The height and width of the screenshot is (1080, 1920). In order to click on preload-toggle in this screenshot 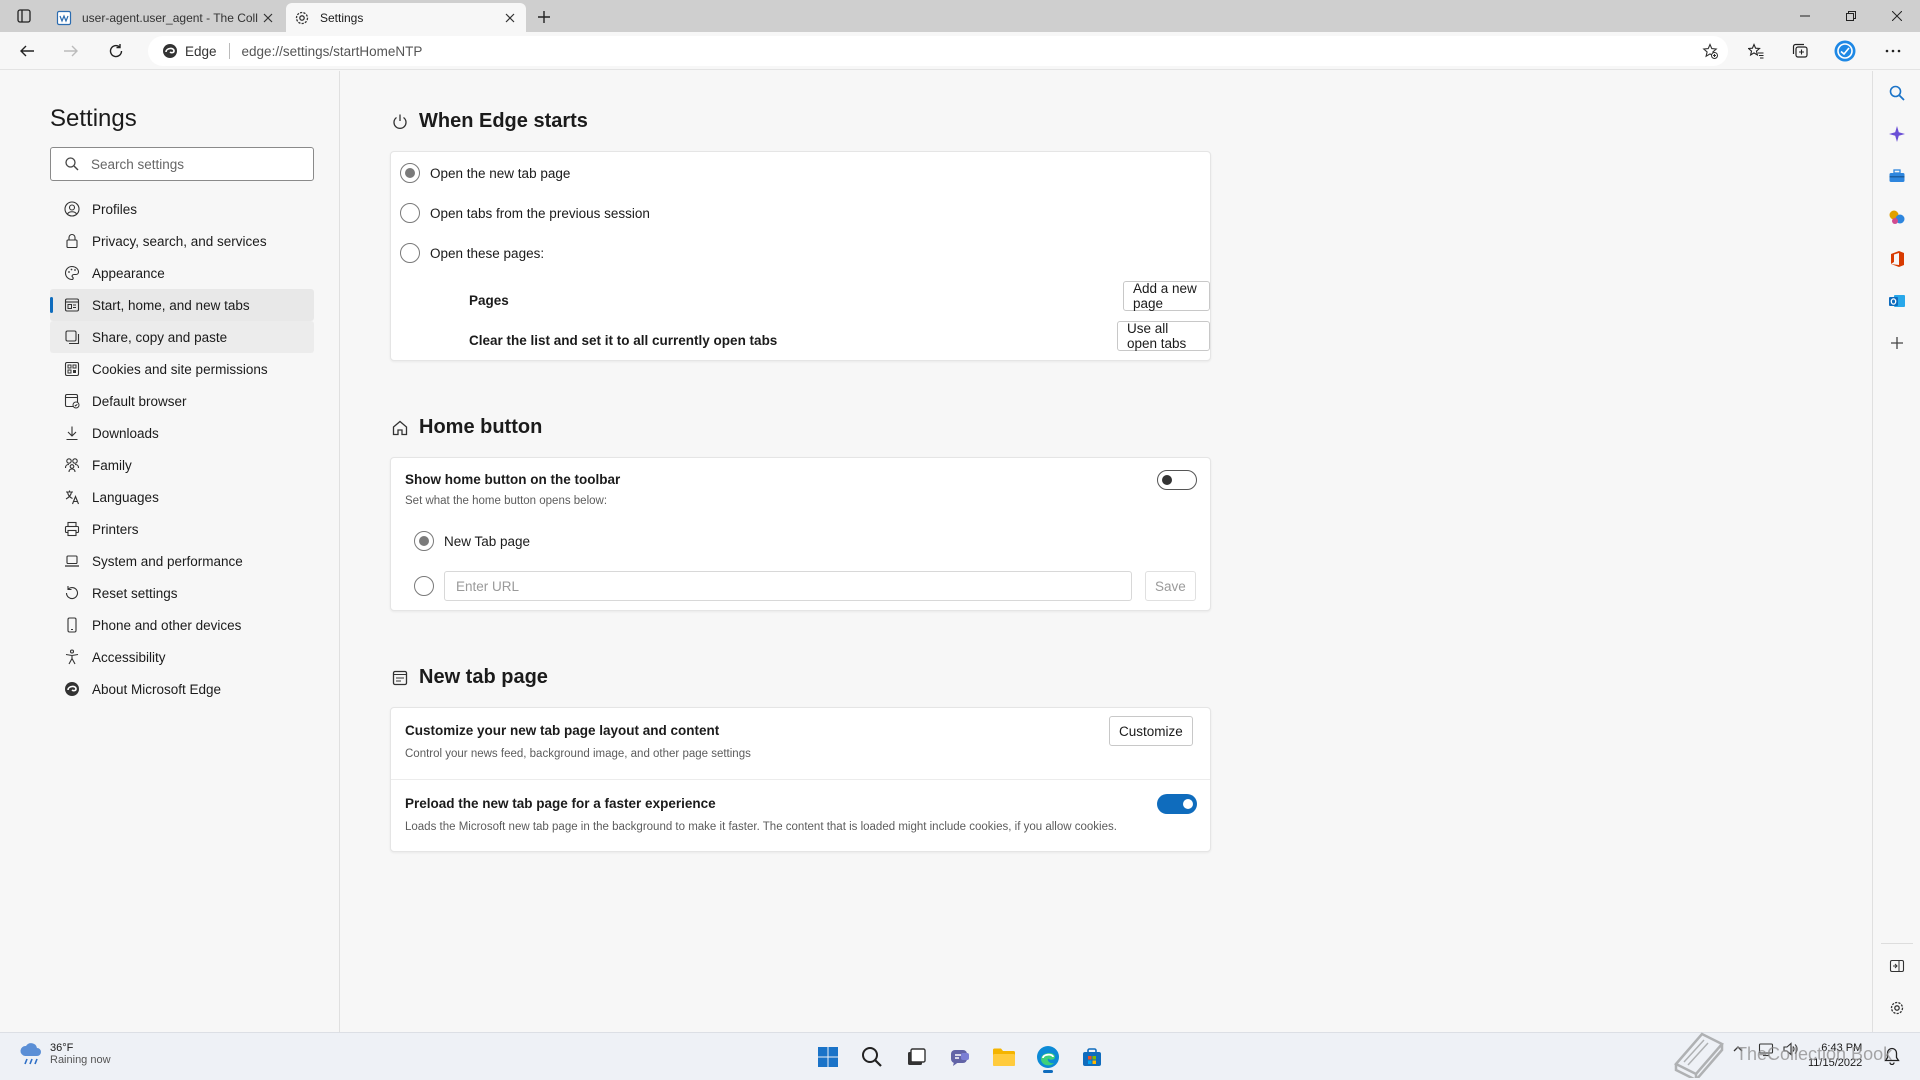, I will do `click(1177, 804)`.